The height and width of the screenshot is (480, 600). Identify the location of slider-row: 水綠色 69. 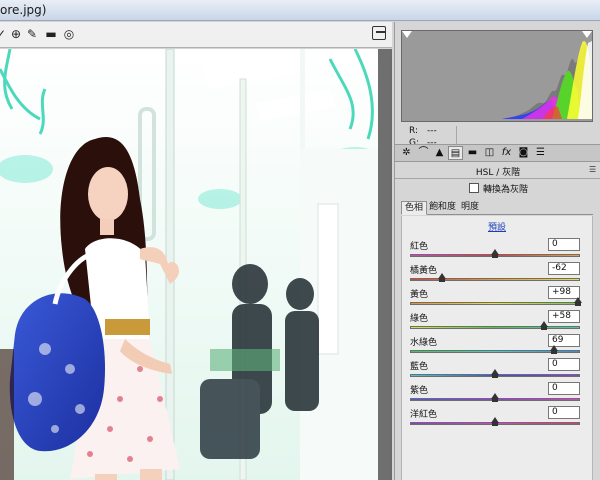
(497, 345).